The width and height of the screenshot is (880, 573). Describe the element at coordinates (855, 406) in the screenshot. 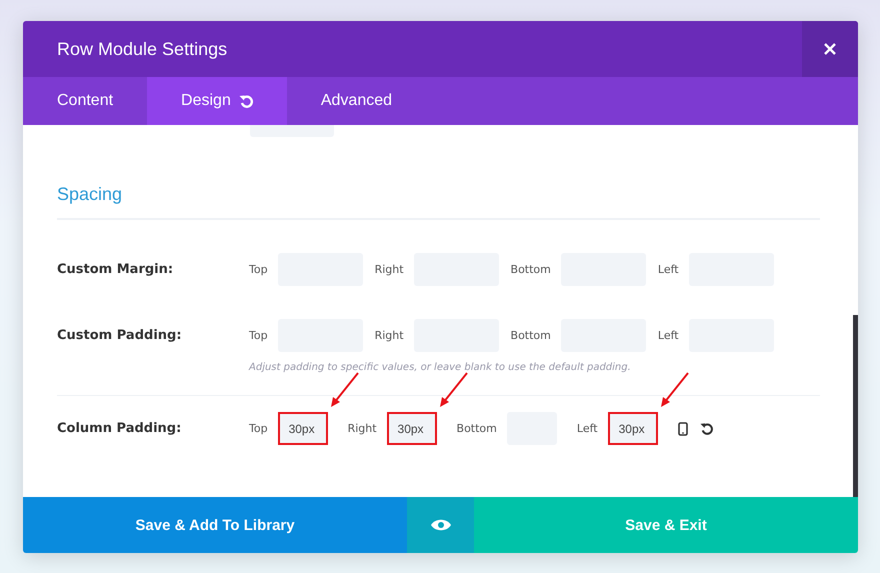

I see `scrollbar` at that location.